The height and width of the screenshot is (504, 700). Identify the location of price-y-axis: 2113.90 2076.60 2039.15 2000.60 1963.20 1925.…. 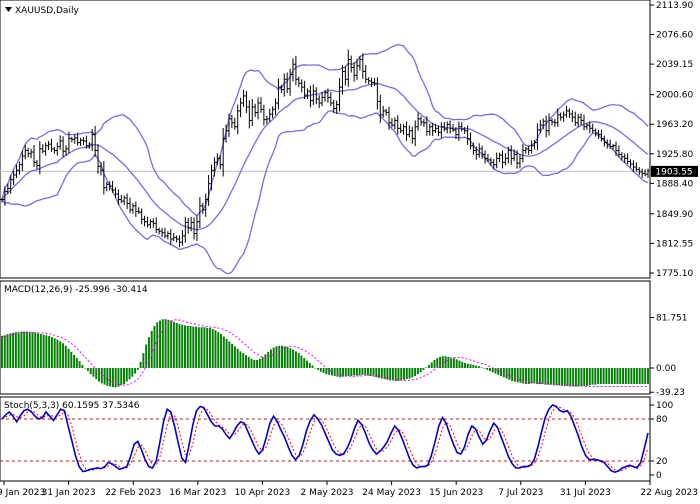
(671, 140).